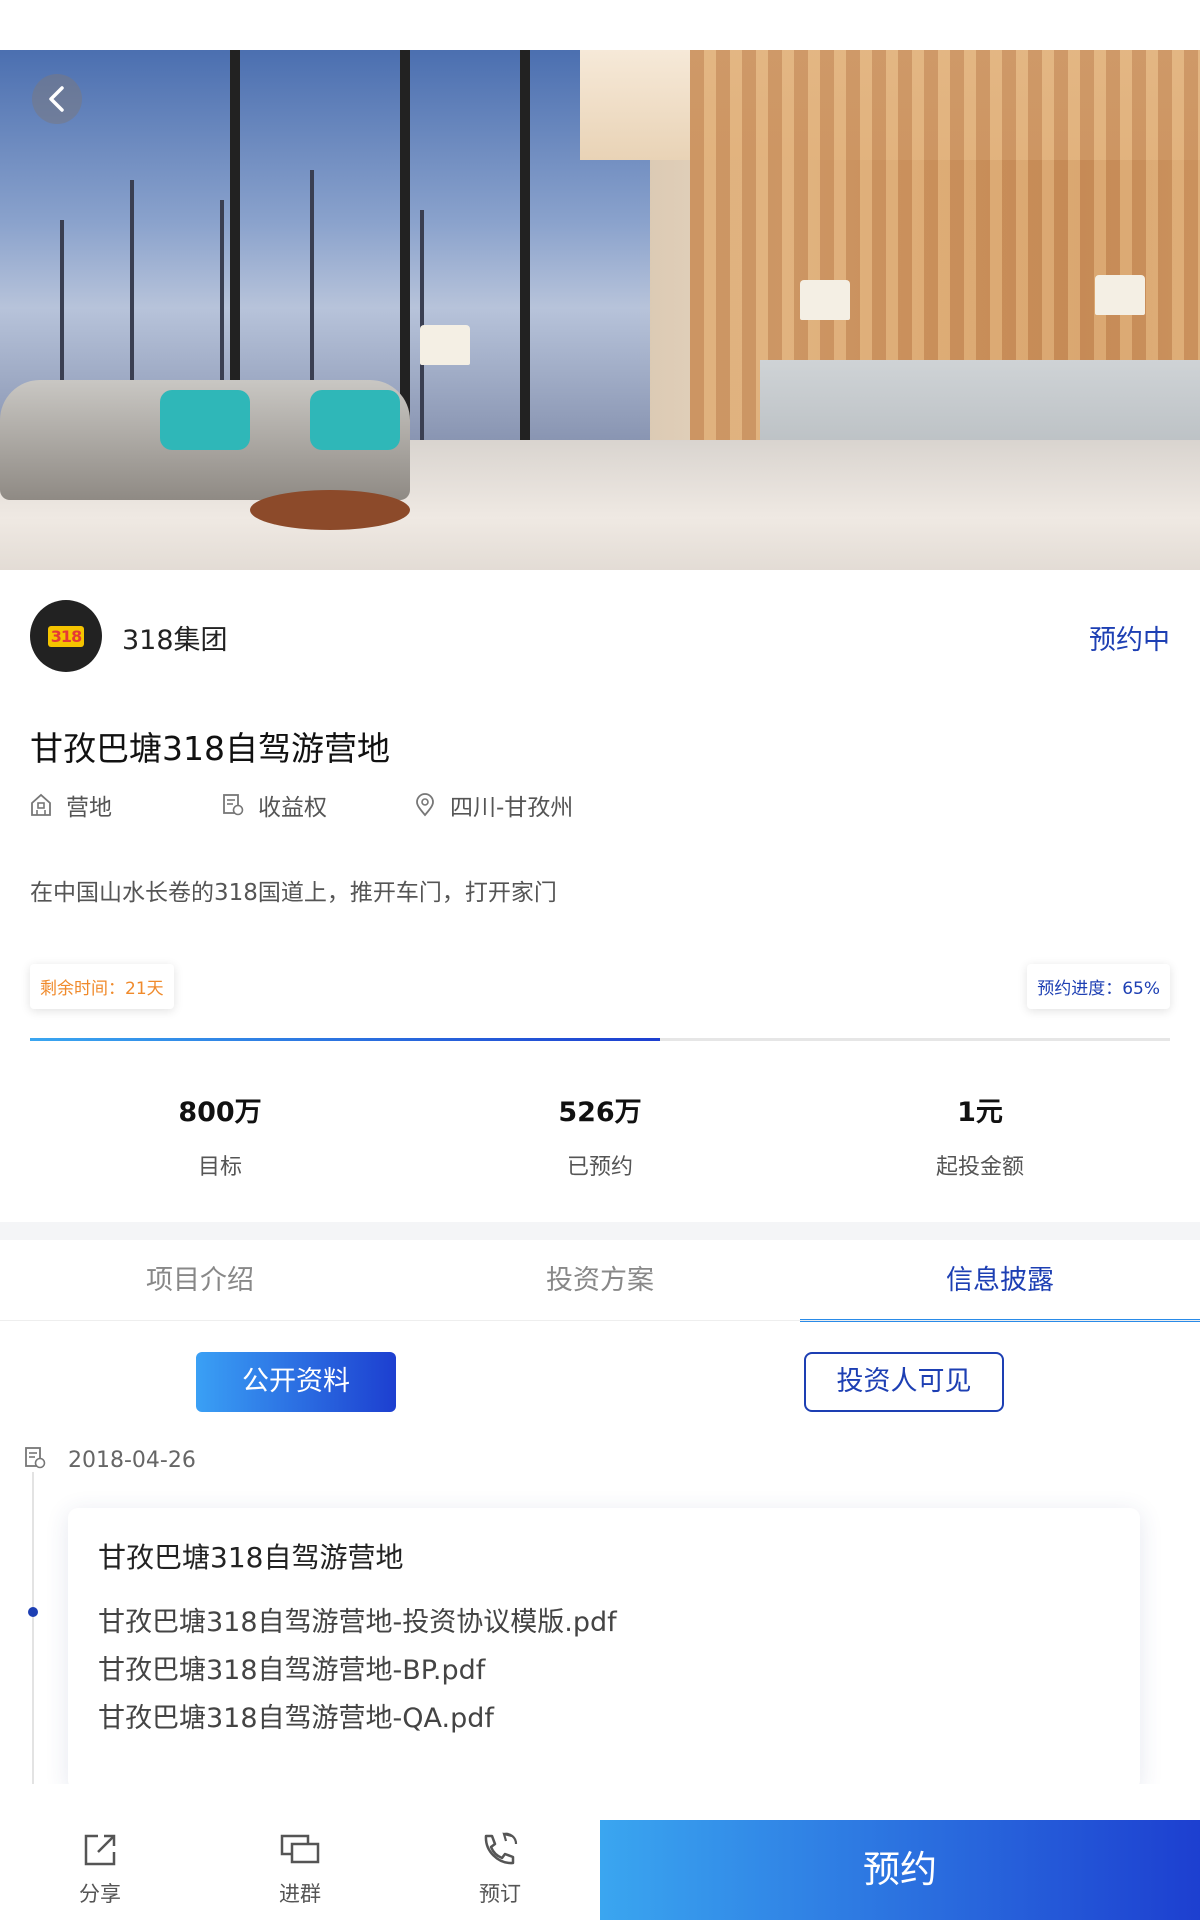 This screenshot has width=1200, height=1920. I want to click on project-description: 在中国山水长卷的318国道上，推开车门，打开家门, so click(293, 893).